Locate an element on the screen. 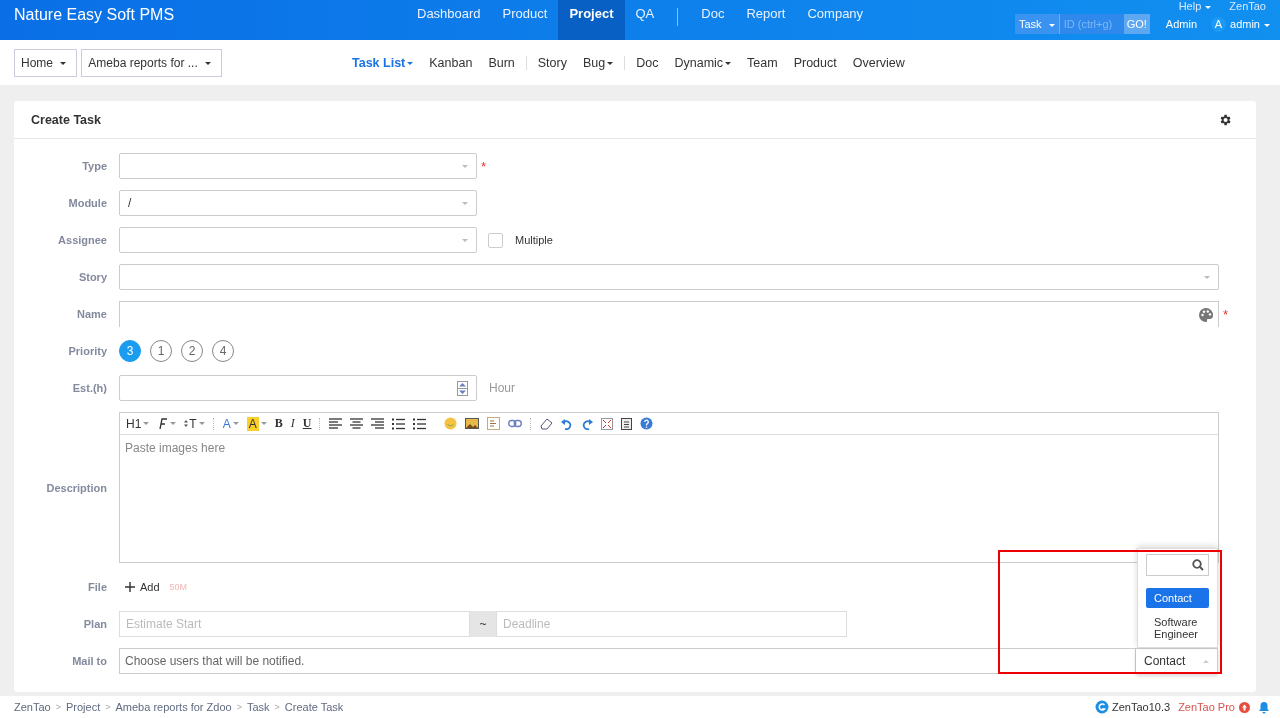 The height and width of the screenshot is (718, 1280). menu-tab: Doc is located at coordinates (645, 62).